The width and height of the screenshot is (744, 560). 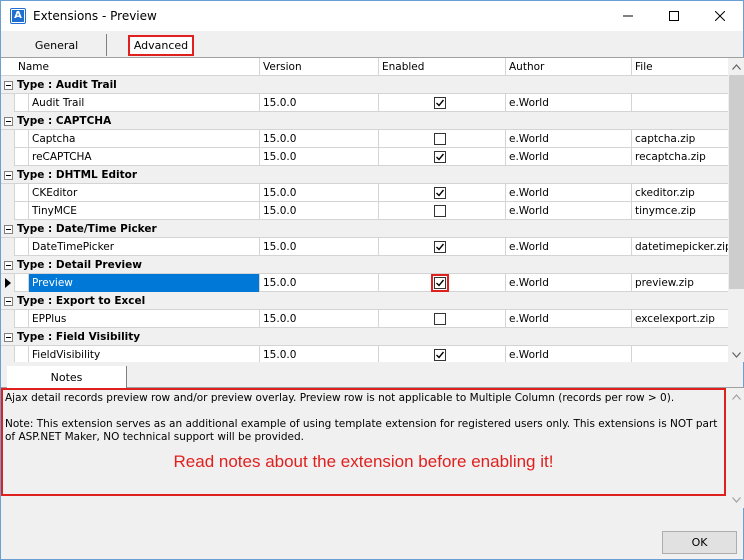 What do you see at coordinates (736, 354) in the screenshot?
I see `scroll-down-button` at bounding box center [736, 354].